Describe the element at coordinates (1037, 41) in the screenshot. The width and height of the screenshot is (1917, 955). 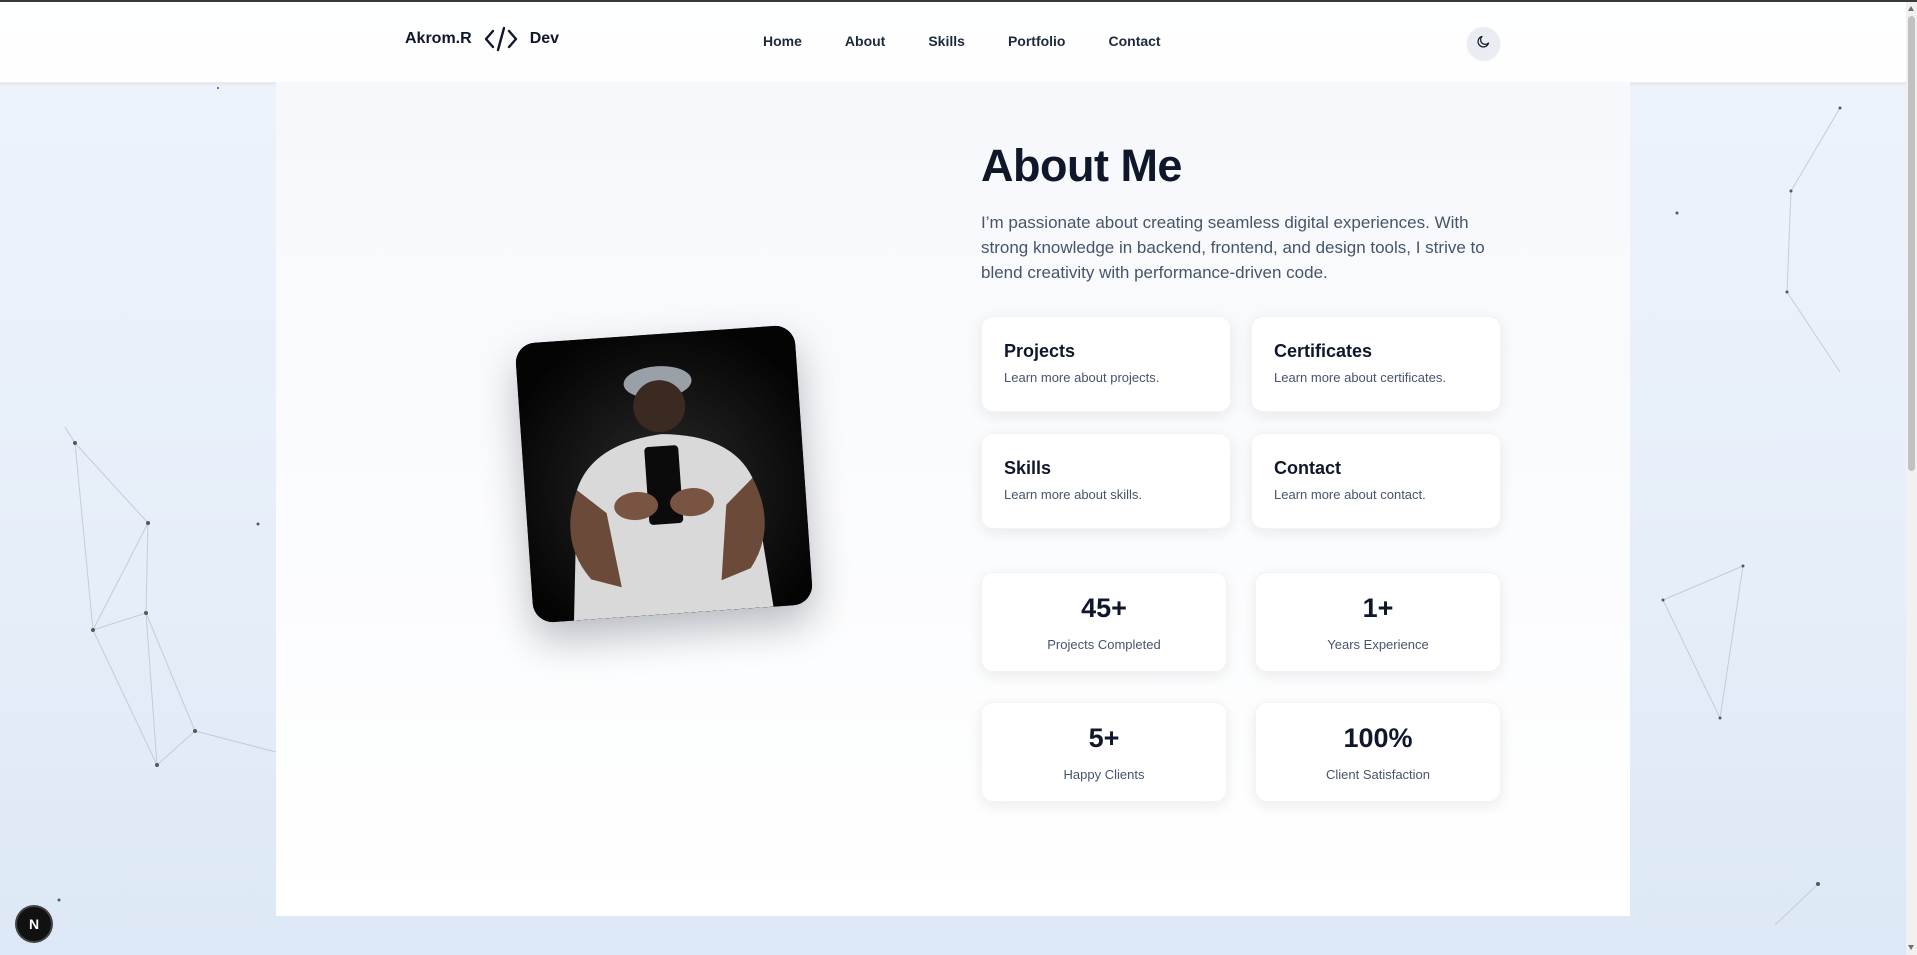
I see `nav-portfolio: Portfolio` at that location.